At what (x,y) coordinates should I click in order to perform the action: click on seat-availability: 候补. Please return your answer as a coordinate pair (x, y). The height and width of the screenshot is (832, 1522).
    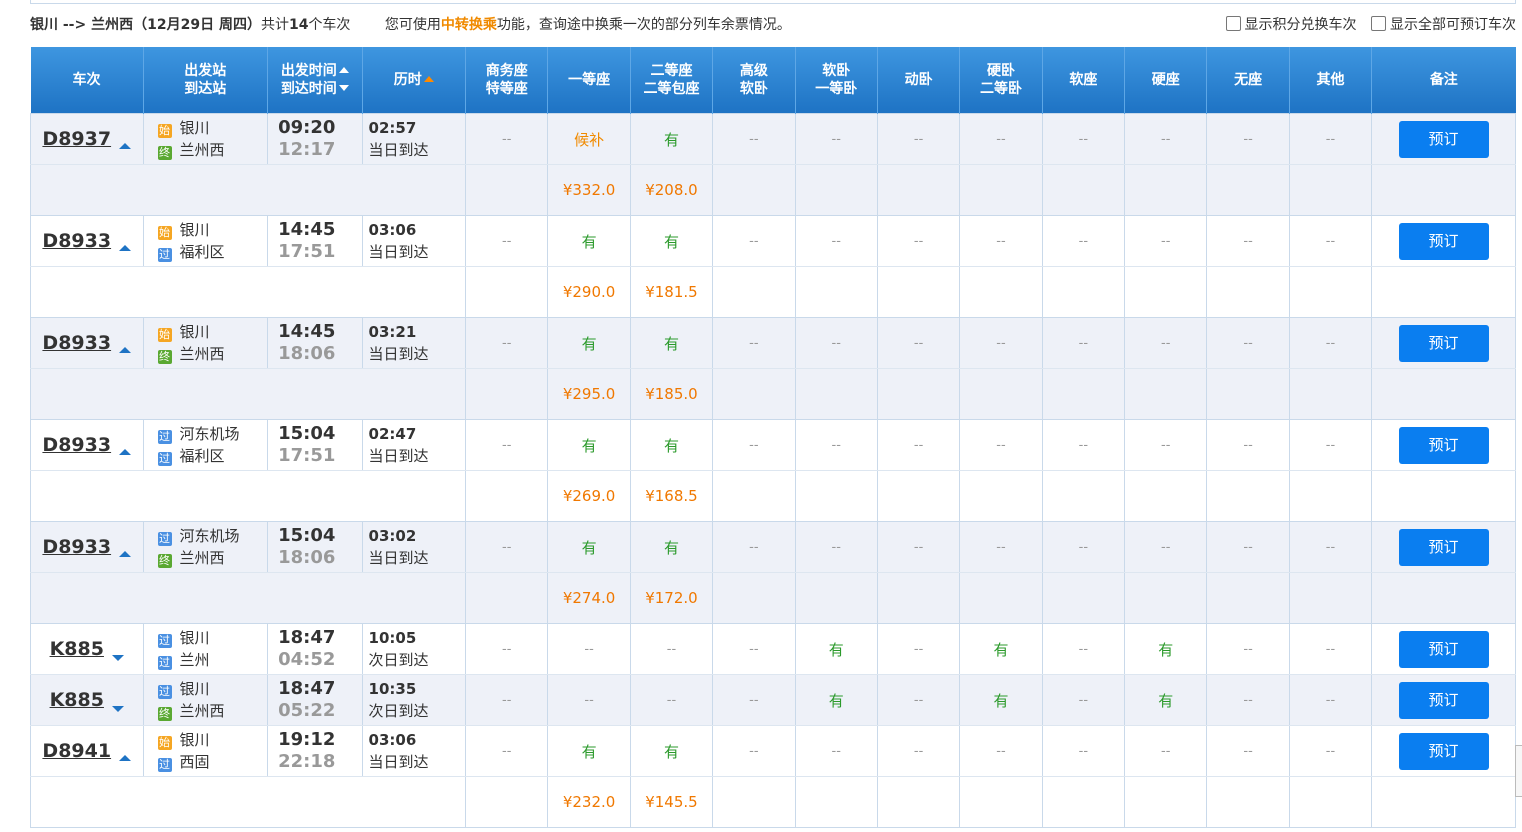
    Looking at the image, I should click on (589, 140).